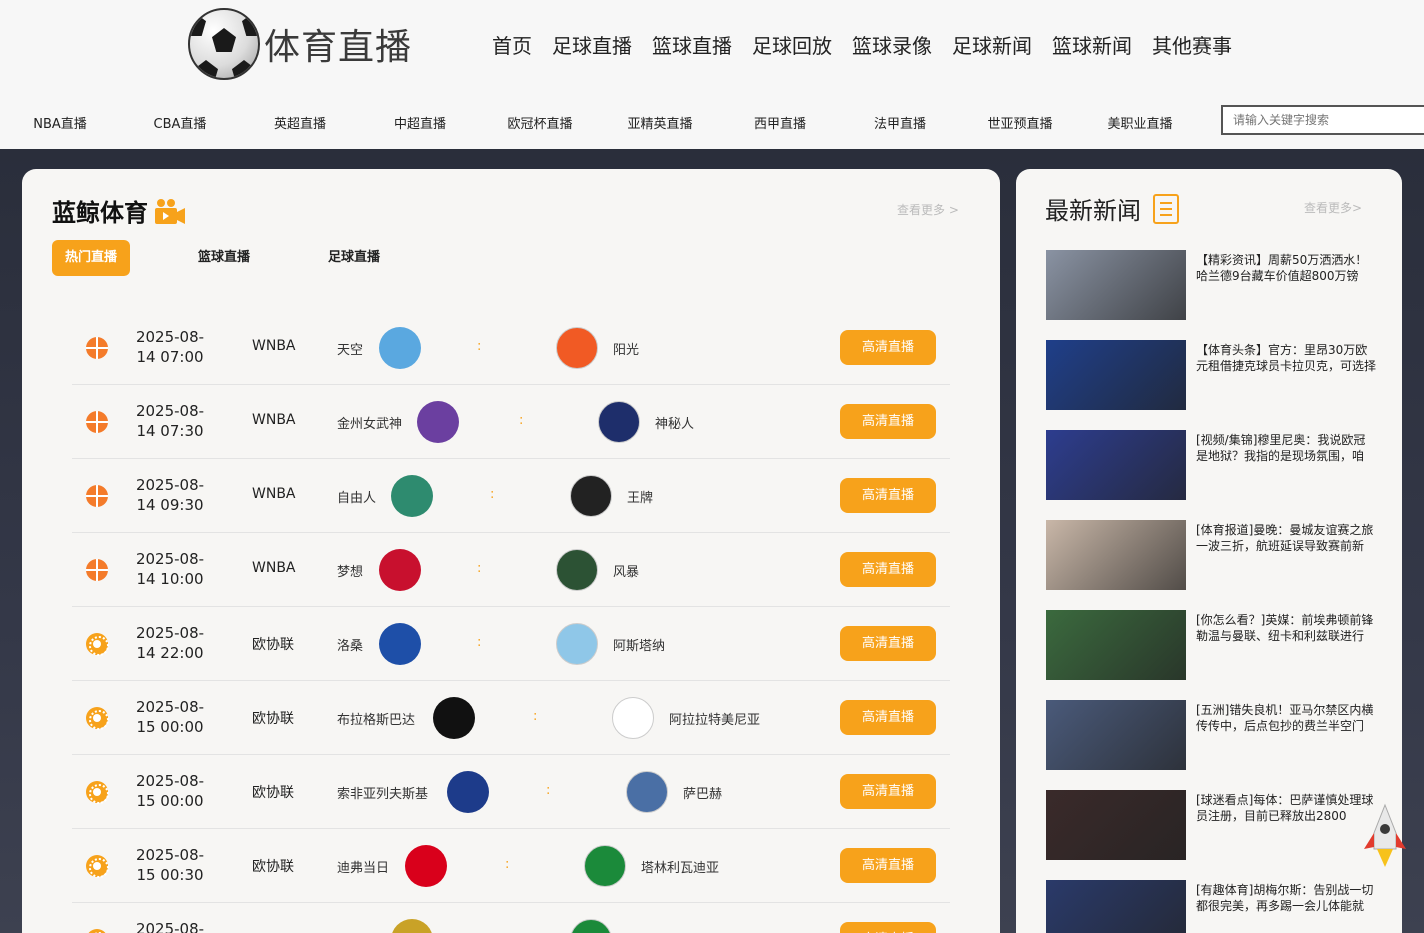 This screenshot has width=1424, height=933. What do you see at coordinates (180, 122) in the screenshot?
I see `sub-nav-item: CBA直播` at bounding box center [180, 122].